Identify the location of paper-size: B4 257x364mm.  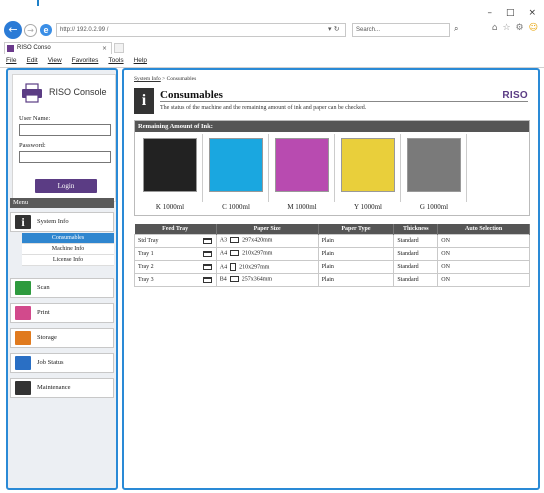
(267, 279).